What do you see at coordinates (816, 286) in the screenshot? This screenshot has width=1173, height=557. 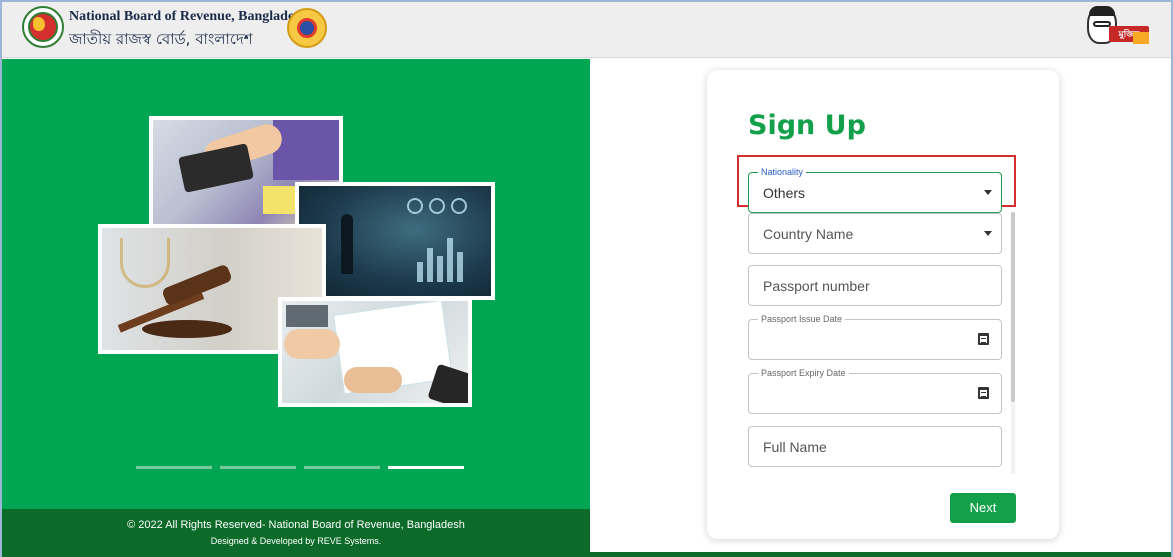 I see `passport-number-placeholder: Passport number` at bounding box center [816, 286].